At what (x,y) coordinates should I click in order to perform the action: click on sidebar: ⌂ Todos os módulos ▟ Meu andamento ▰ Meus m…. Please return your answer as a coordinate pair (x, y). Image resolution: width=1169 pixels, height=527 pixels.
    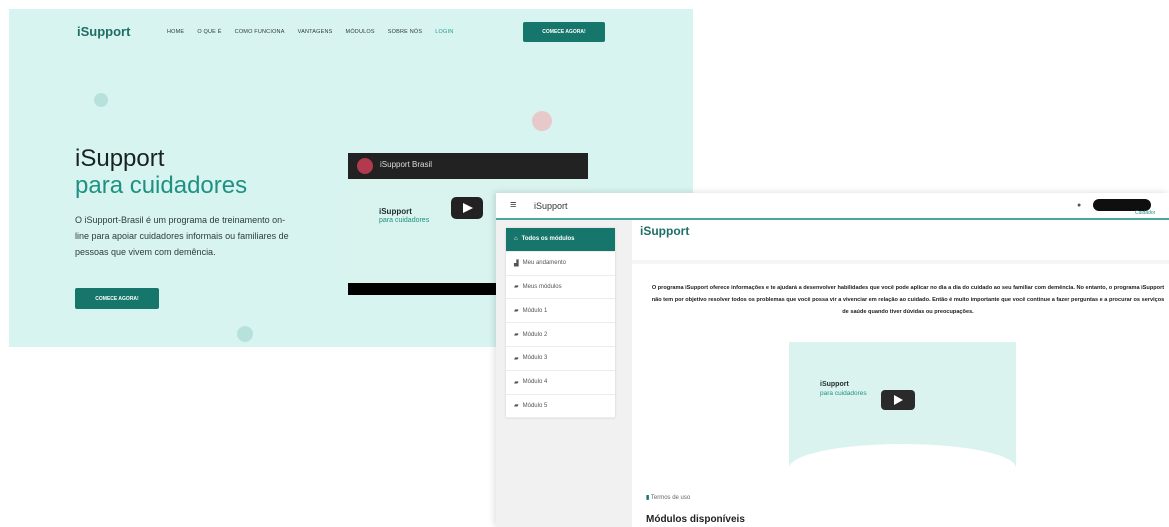
    Looking at the image, I should click on (564, 373).